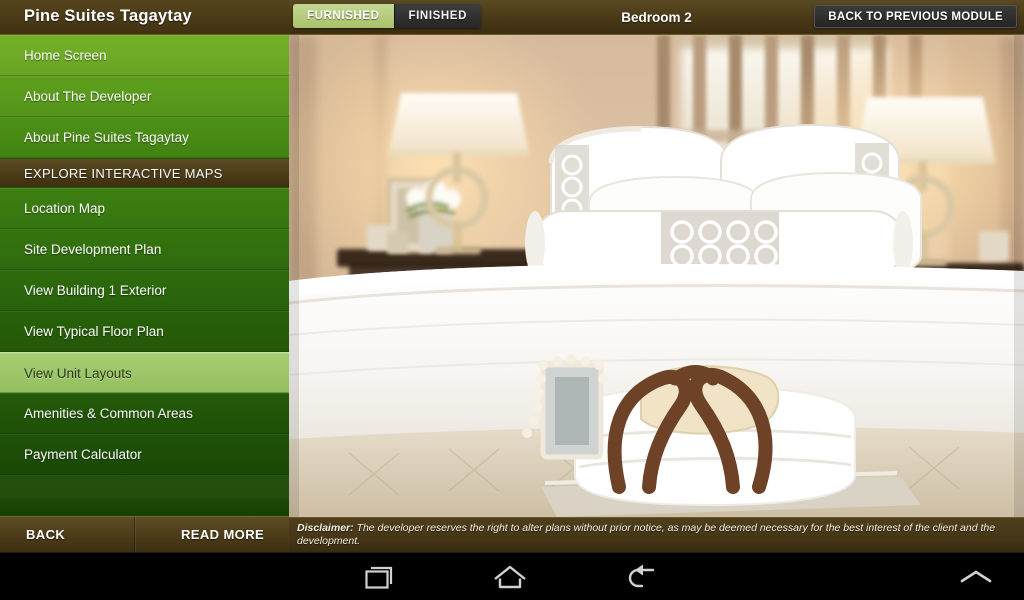 The image size is (1024, 600). I want to click on read-more-button: READ MORE, so click(211, 534).